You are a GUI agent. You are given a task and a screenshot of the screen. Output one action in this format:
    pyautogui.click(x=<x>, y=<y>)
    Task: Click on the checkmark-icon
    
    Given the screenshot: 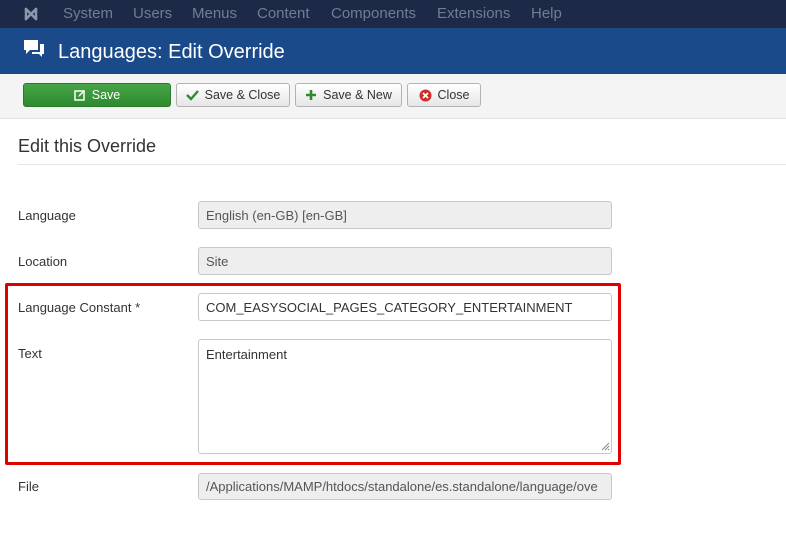 What is the action you would take?
    pyautogui.click(x=192, y=95)
    